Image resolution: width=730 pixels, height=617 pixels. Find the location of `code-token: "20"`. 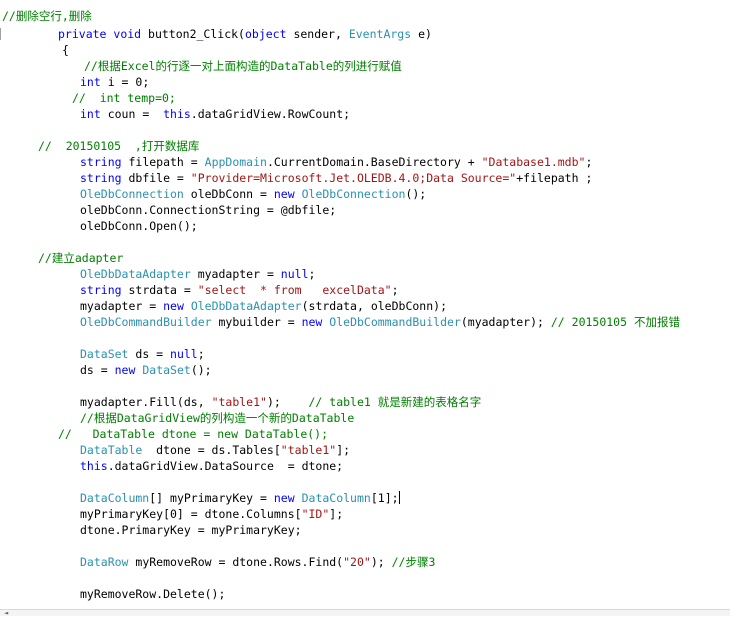

code-token: "20" is located at coordinates (357, 562).